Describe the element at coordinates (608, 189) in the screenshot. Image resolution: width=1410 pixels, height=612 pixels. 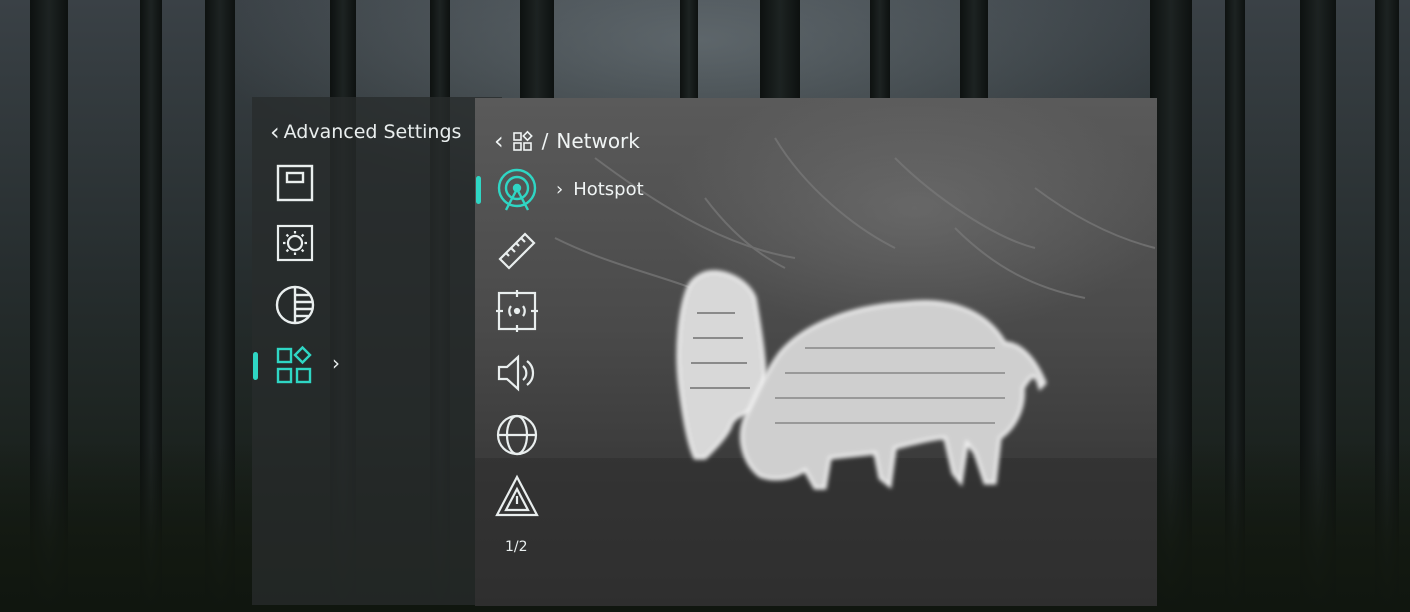
I see `hotspot-label: Hotspot` at that location.